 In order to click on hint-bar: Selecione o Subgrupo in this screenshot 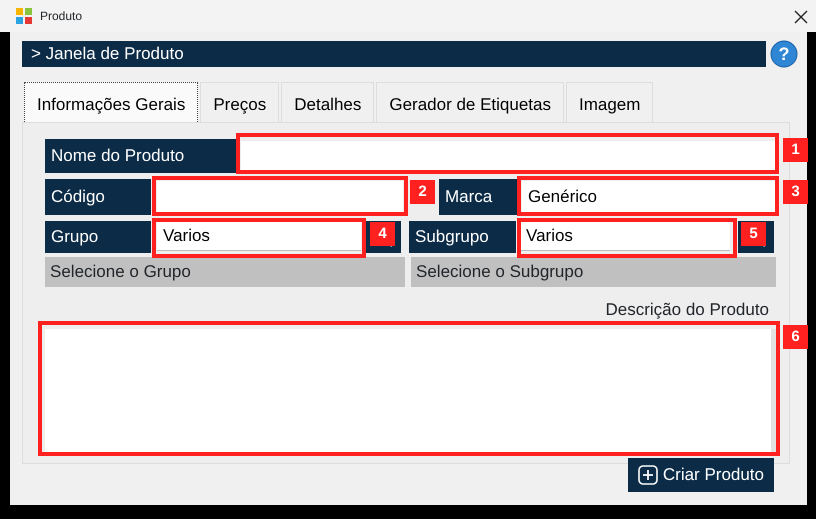, I will do `click(593, 272)`.